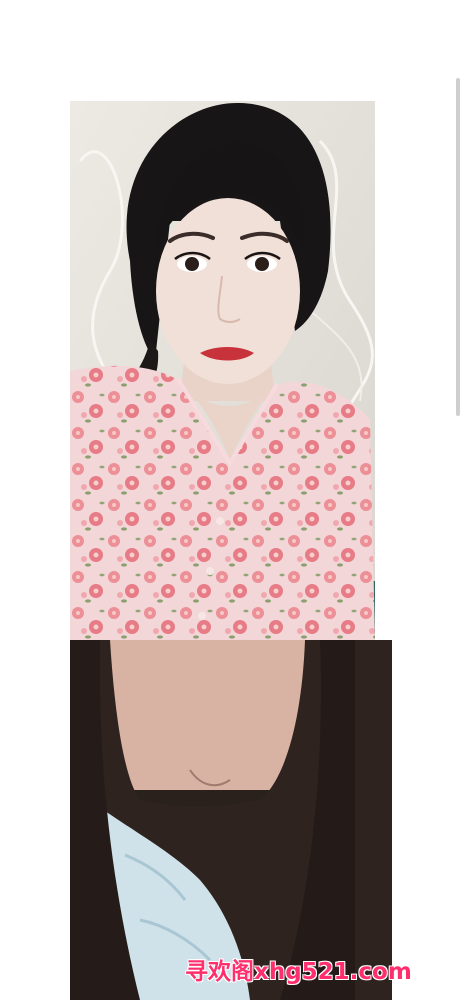 The image size is (463, 1000). Describe the element at coordinates (458, 247) in the screenshot. I see `scrollbar-thumb` at that location.